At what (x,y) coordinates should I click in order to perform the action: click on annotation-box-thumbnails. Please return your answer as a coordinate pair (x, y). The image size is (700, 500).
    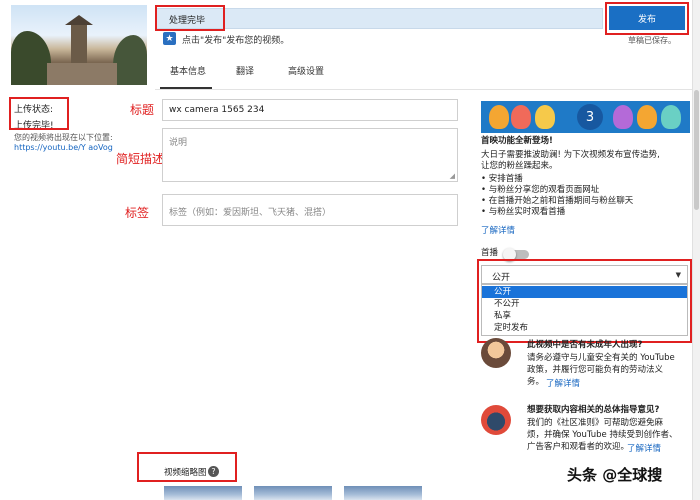
    Looking at the image, I should click on (187, 467).